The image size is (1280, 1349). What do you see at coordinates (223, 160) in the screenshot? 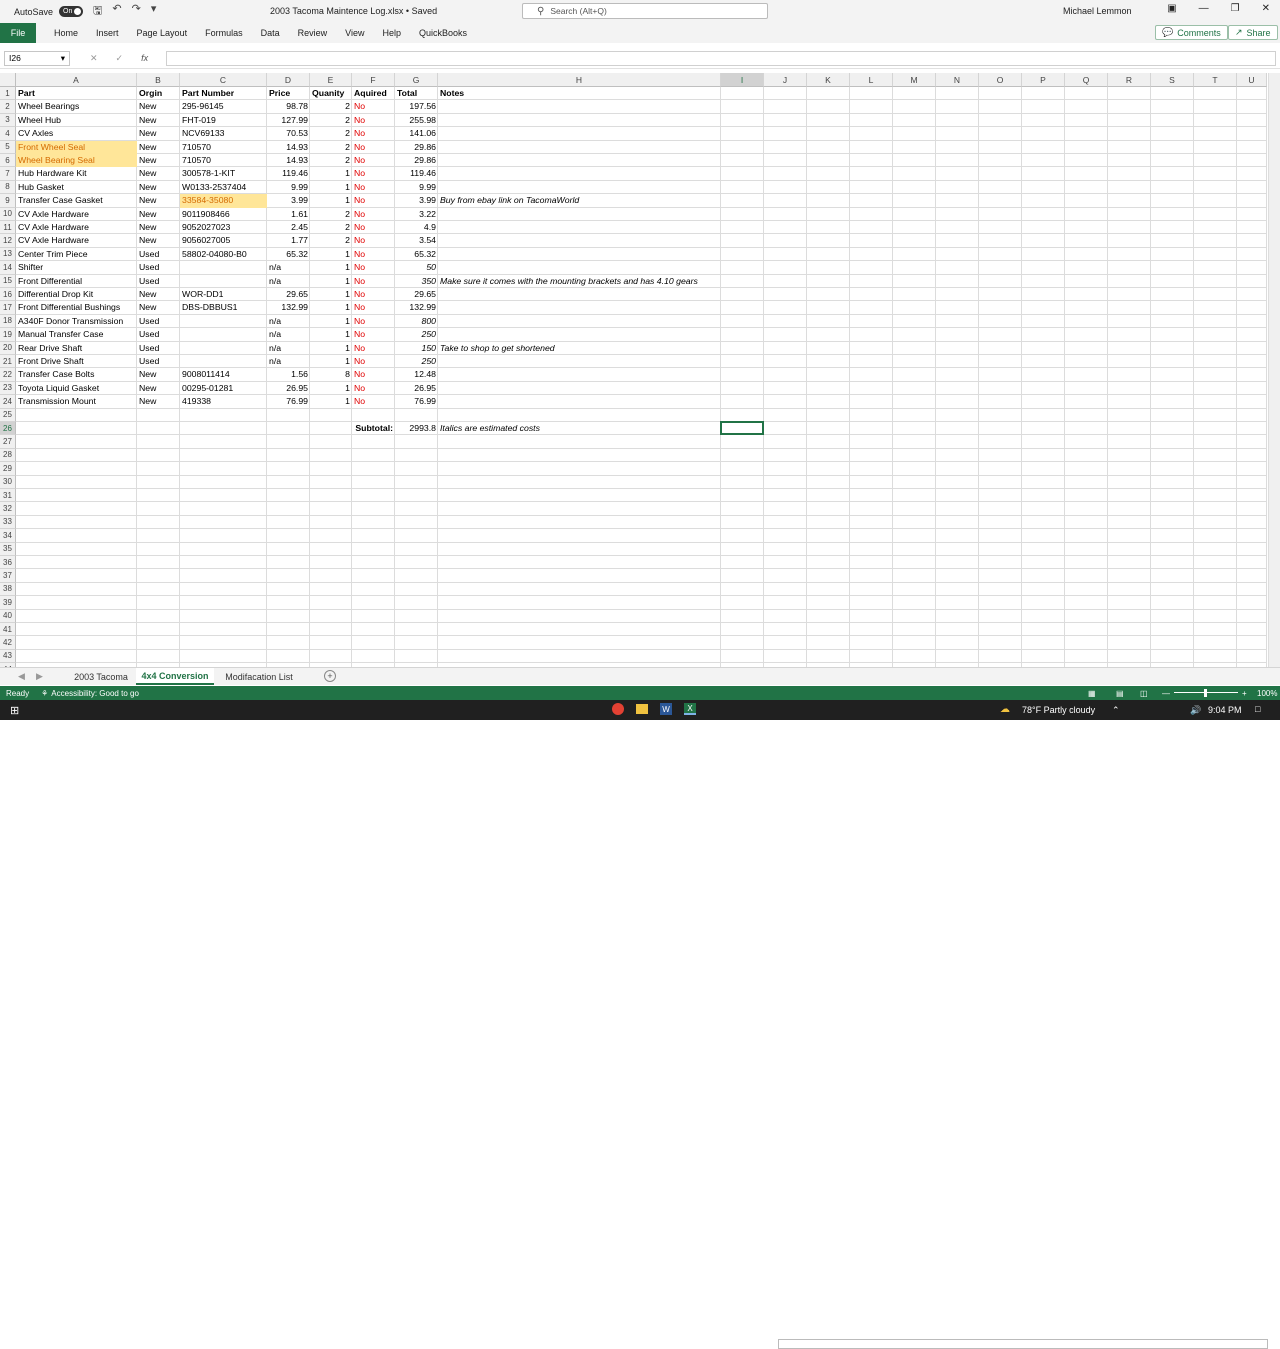
I see `cell-part-number: 710570` at bounding box center [223, 160].